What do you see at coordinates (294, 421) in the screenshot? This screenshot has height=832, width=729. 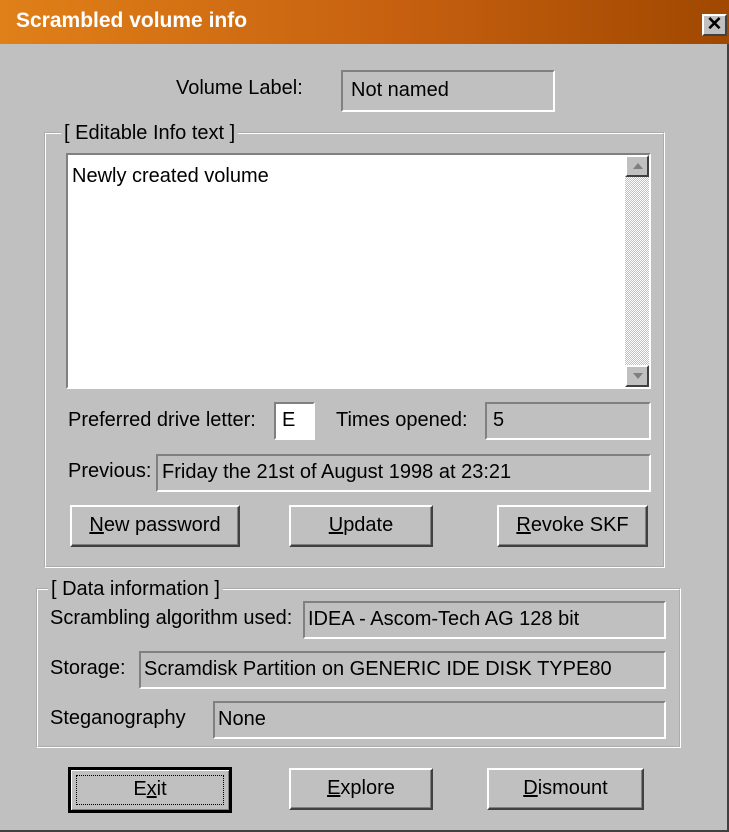 I see `preferred-drive-input: E` at bounding box center [294, 421].